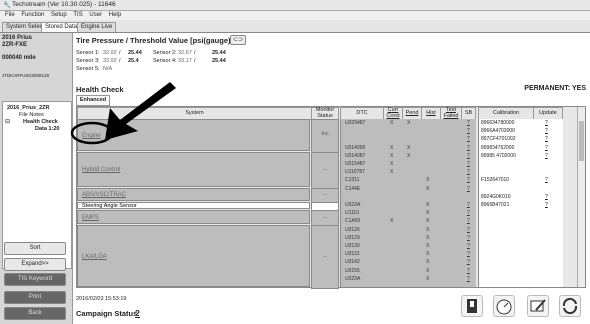 The image size is (590, 324). Describe the element at coordinates (92, 133) in the screenshot. I see `annotation-circle-icon` at that location.